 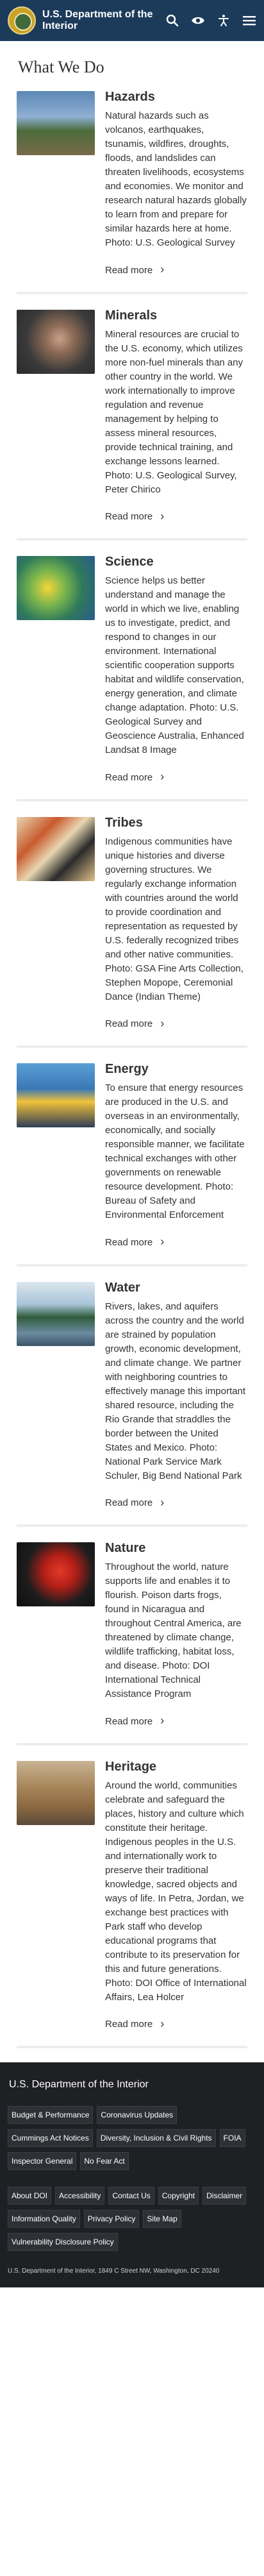 What do you see at coordinates (56, 1792) in the screenshot?
I see `heritage-image` at bounding box center [56, 1792].